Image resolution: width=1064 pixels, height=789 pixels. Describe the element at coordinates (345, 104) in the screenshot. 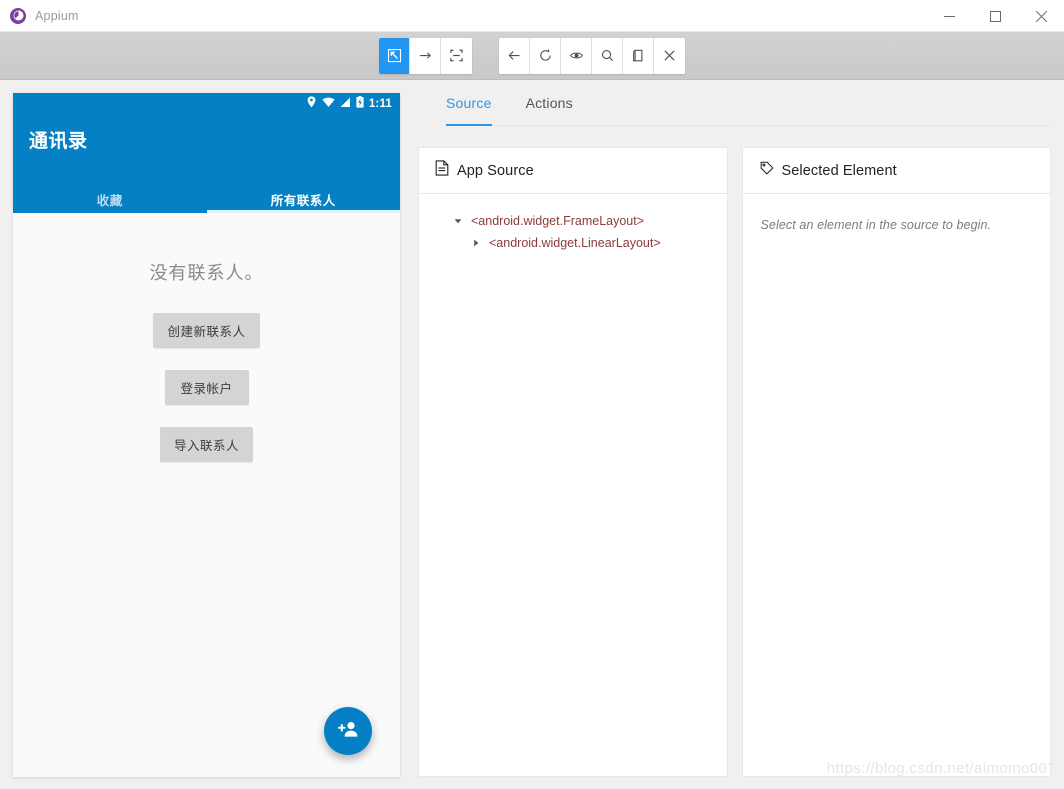

I see `signal-icon` at that location.